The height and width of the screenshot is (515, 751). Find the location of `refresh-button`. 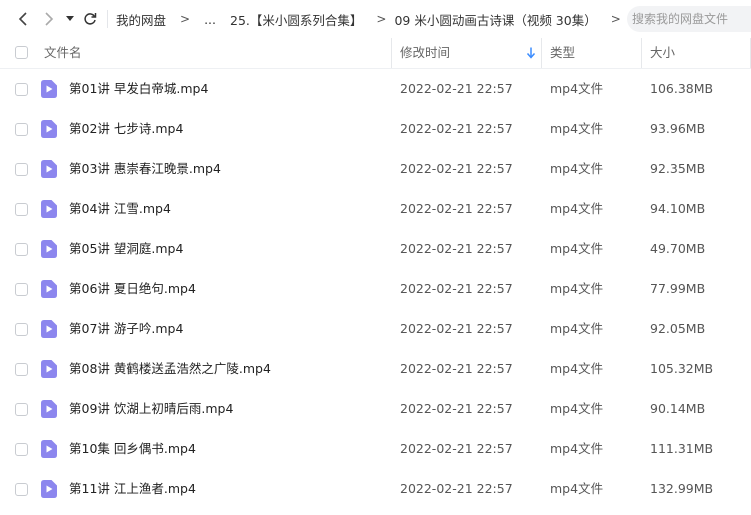

refresh-button is located at coordinates (90, 19).